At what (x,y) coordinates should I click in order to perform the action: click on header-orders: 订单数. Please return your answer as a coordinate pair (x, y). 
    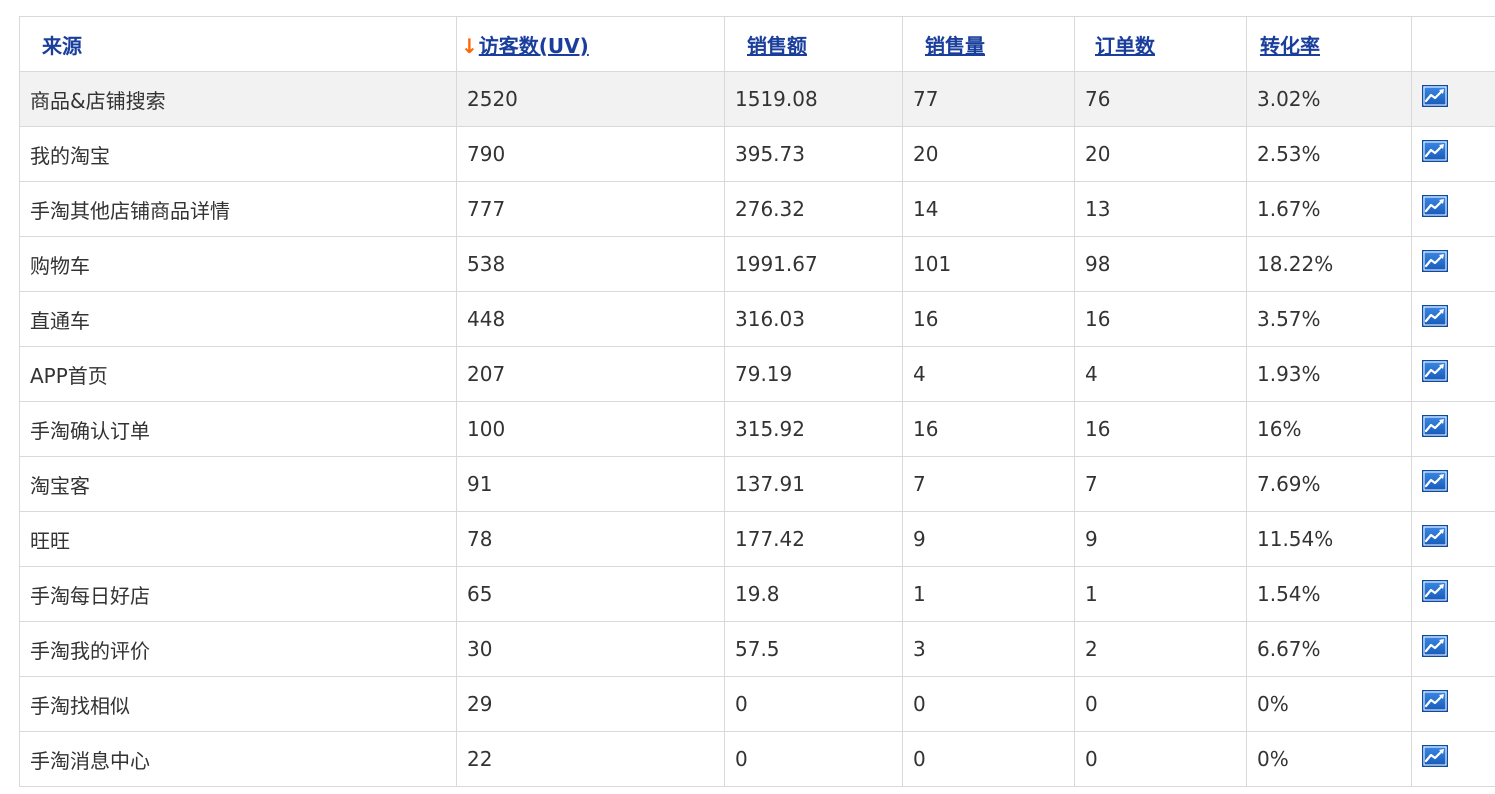
    Looking at the image, I should click on (1160, 44).